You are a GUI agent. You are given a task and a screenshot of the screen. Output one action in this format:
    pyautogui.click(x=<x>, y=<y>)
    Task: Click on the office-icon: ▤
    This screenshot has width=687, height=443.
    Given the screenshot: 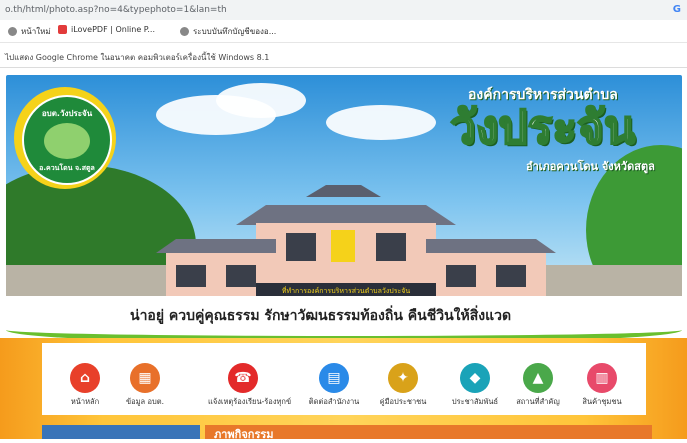 What is the action you would take?
    pyautogui.click(x=334, y=378)
    